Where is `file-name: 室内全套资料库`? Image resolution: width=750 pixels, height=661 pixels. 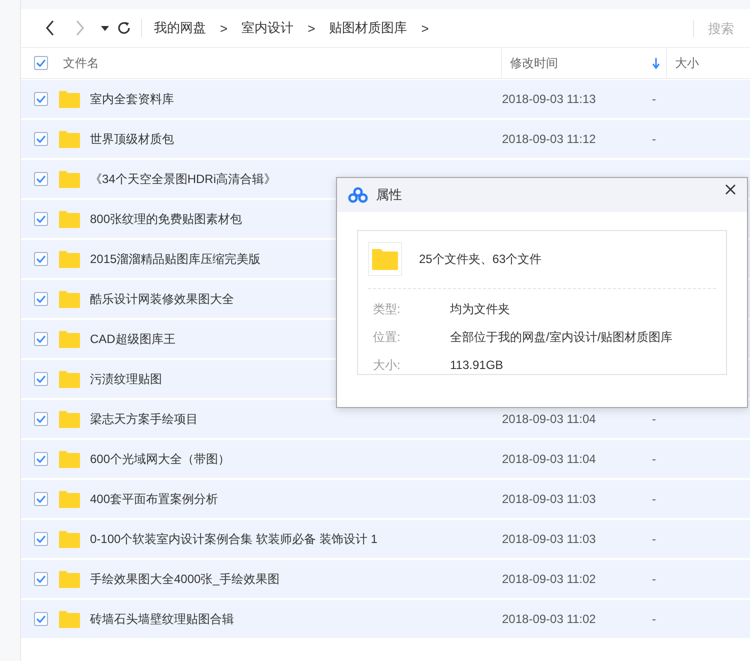 file-name: 室内全套资料库 is located at coordinates (132, 99).